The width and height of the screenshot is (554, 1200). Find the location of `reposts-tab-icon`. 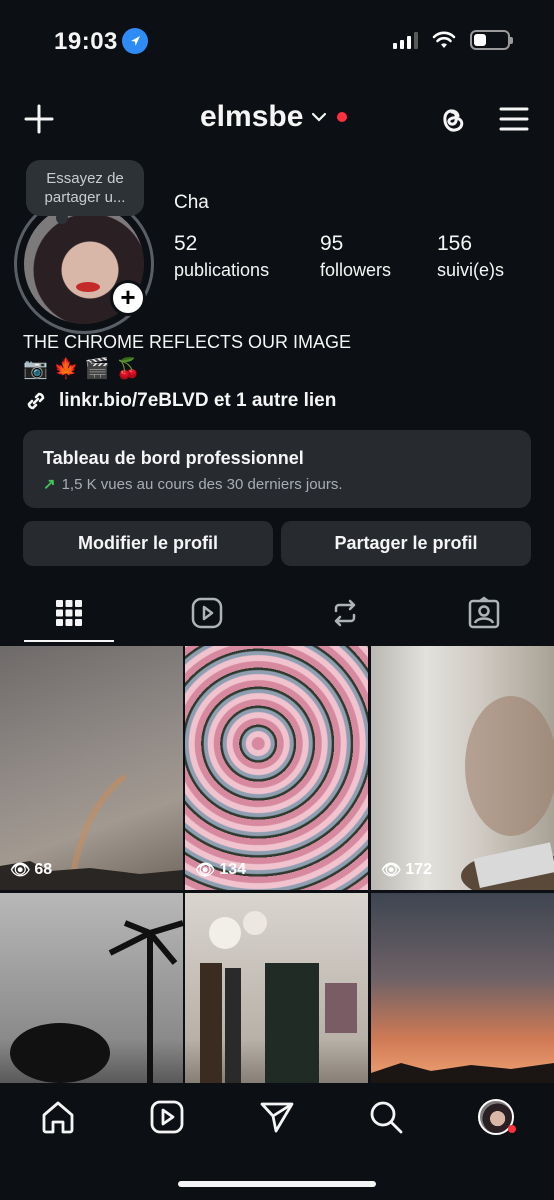

reposts-tab-icon is located at coordinates (345, 613).